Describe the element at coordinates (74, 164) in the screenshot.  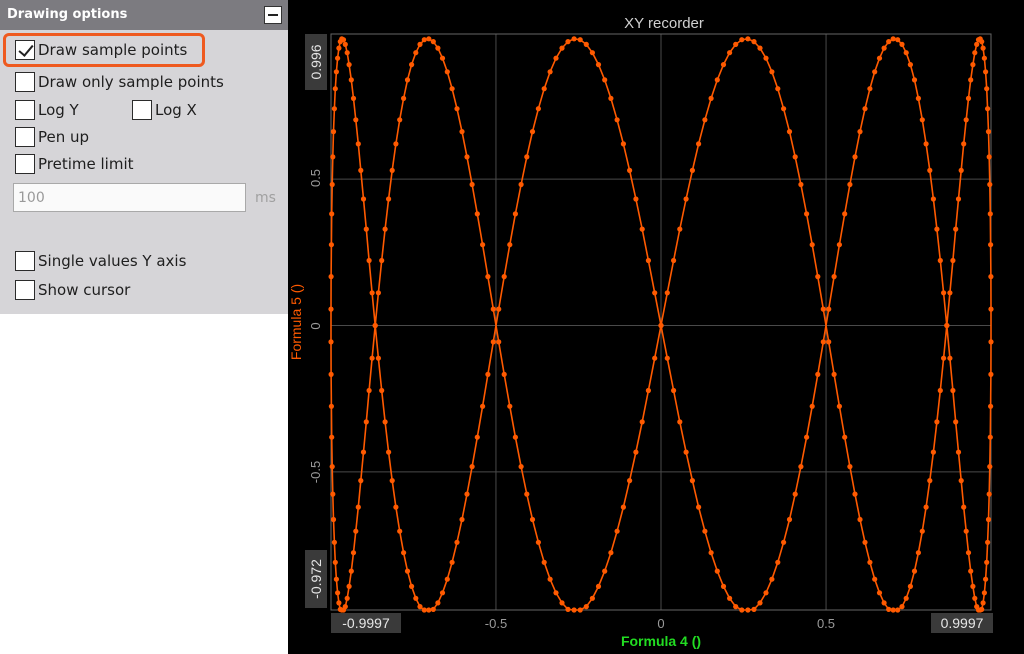
I see `pretime-limit-checkbox: Pretime limit` at that location.